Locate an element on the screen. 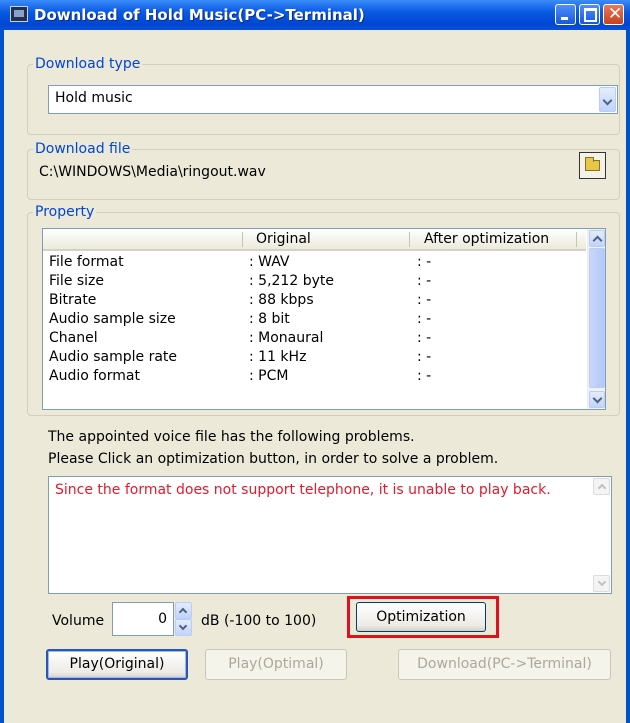 The width and height of the screenshot is (630, 723). volume-spinner is located at coordinates (183, 619).